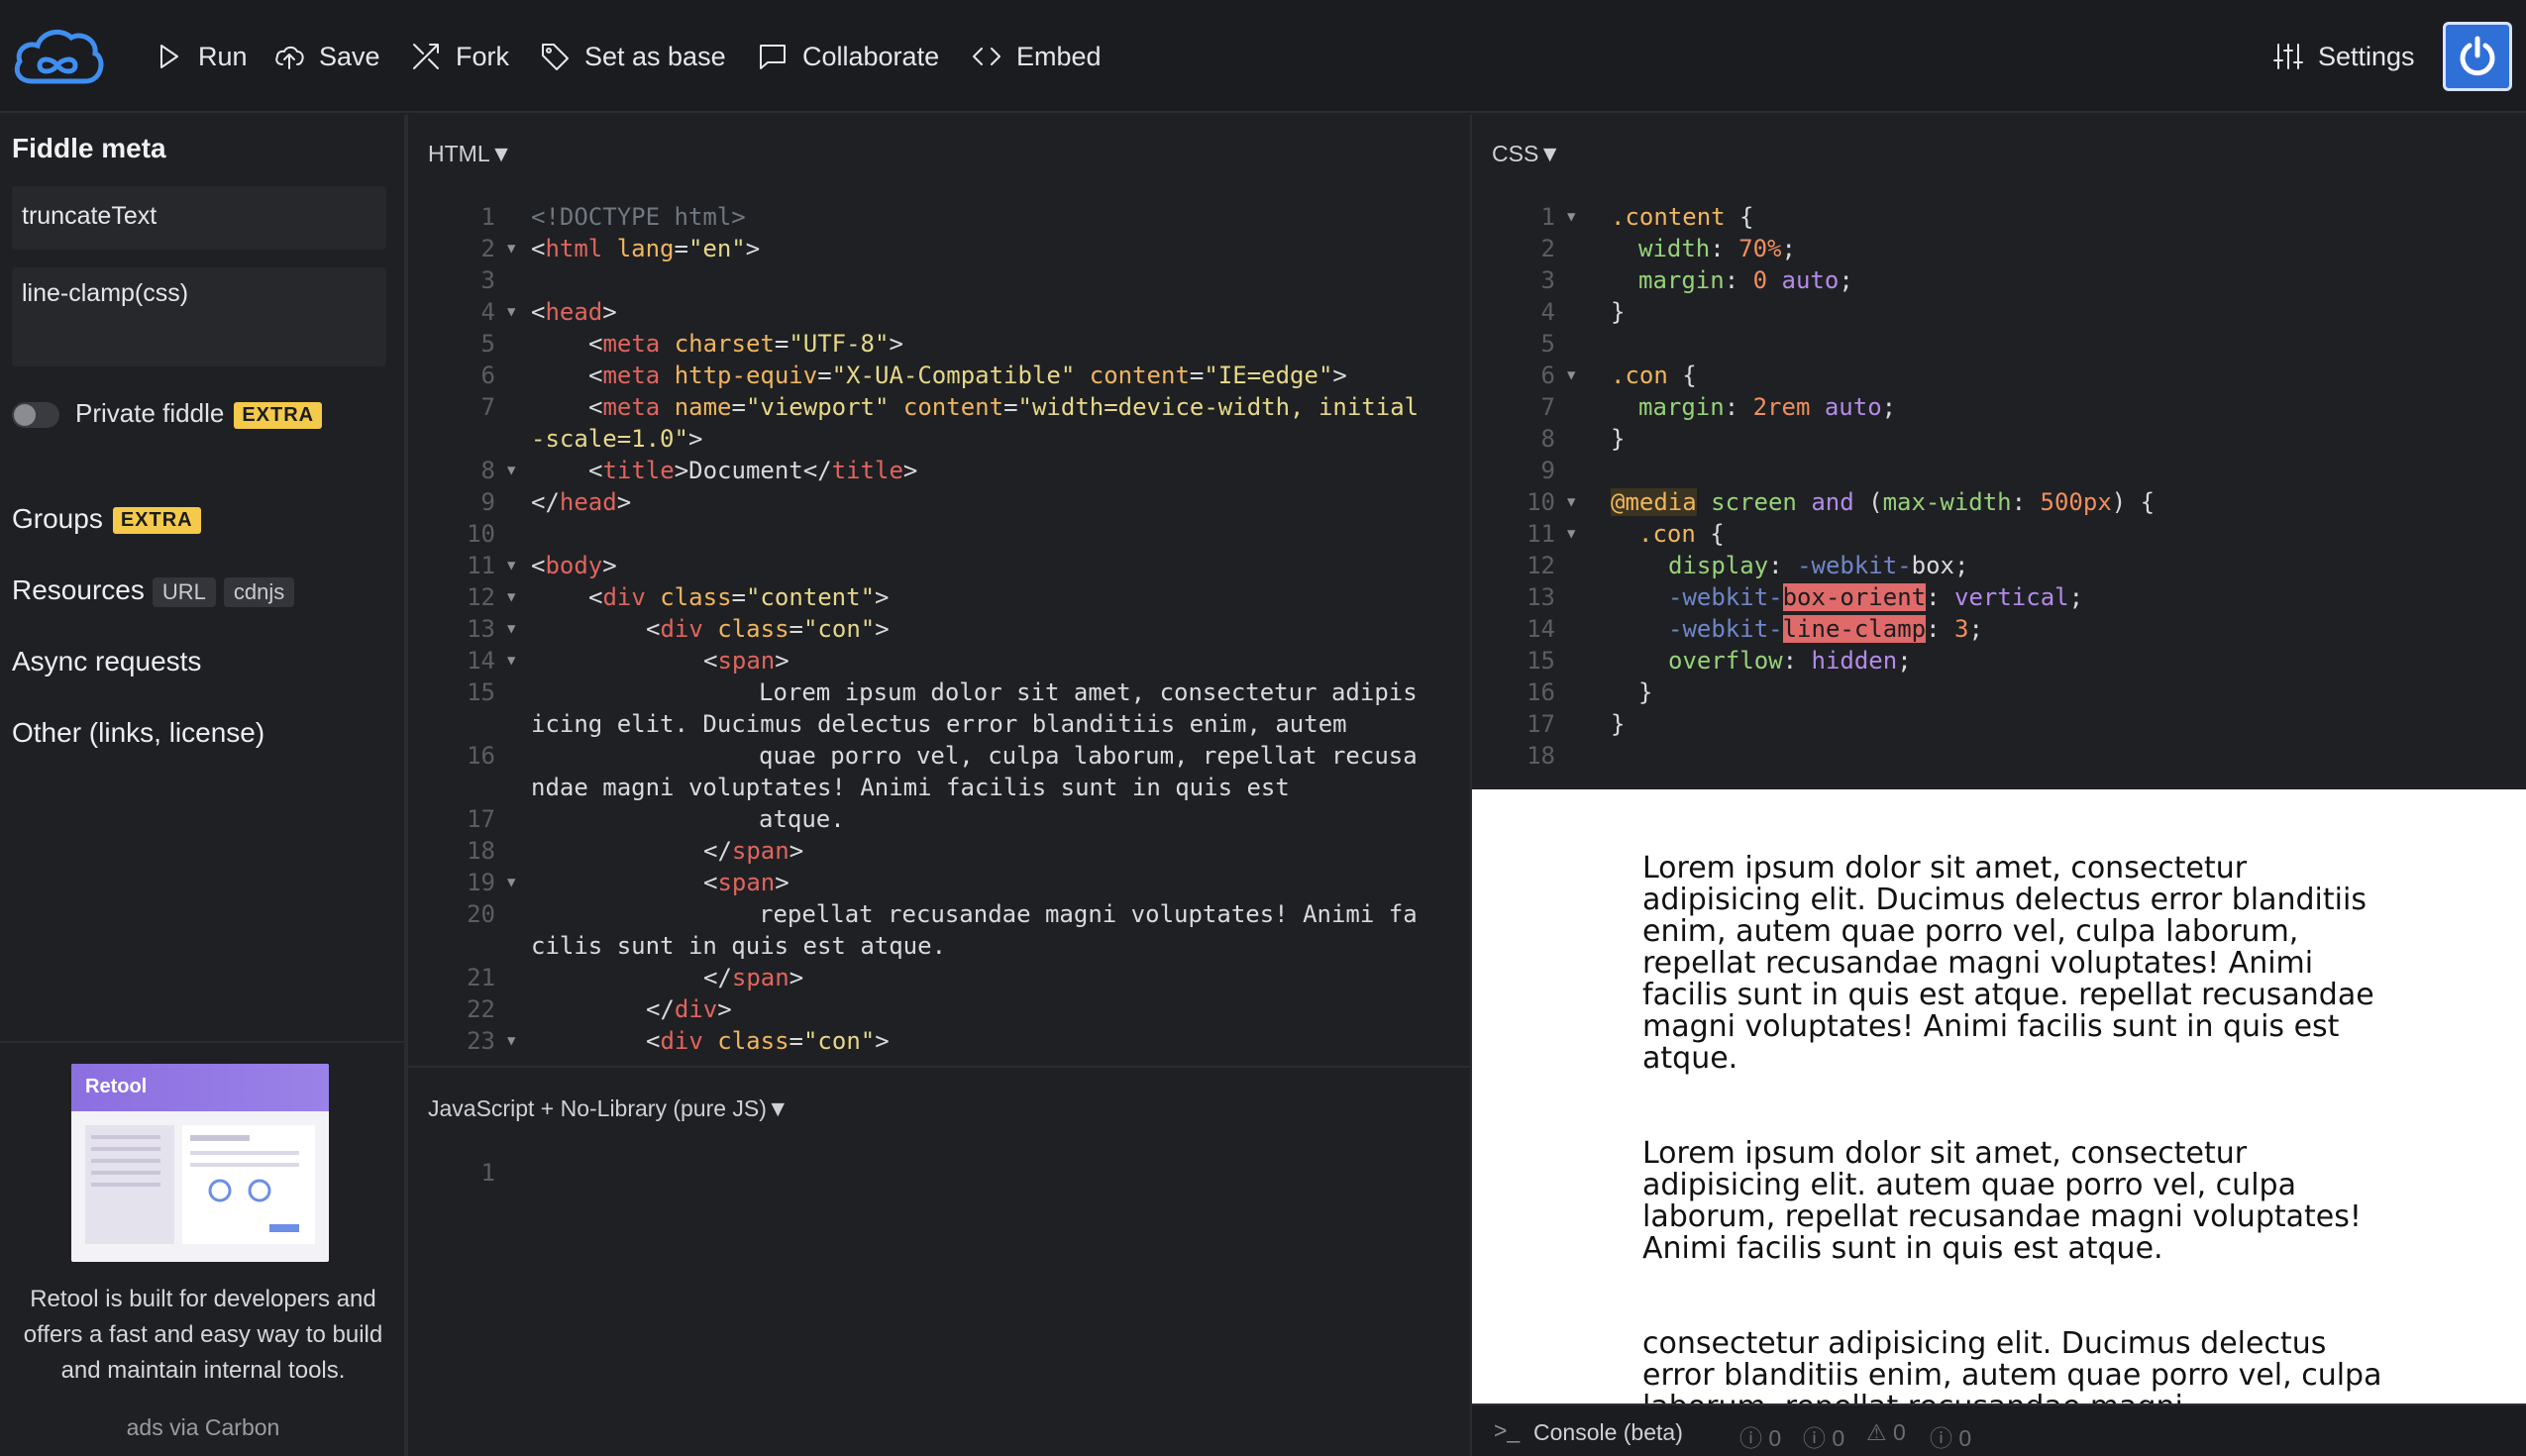 The height and width of the screenshot is (1456, 2526). I want to click on jsfiddle-logo-icon, so click(58, 56).